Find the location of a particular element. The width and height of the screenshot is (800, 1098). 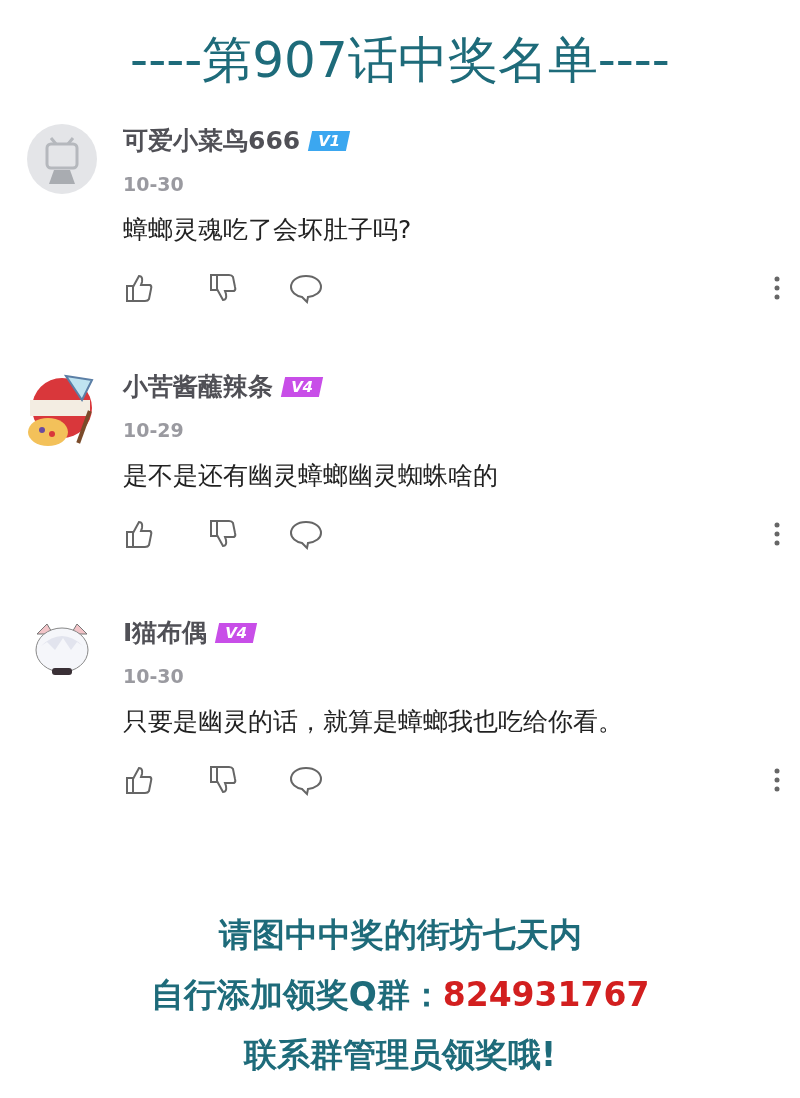

page-title: ----第907话中奖名单---- is located at coordinates (400, 60).